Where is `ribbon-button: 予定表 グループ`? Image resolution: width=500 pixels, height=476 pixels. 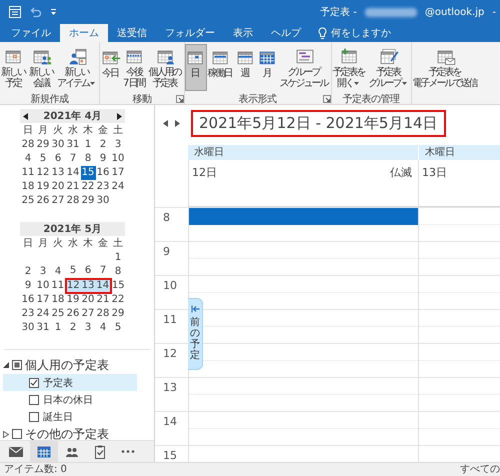 ribbon-button: 予定表 グループ is located at coordinates (389, 67).